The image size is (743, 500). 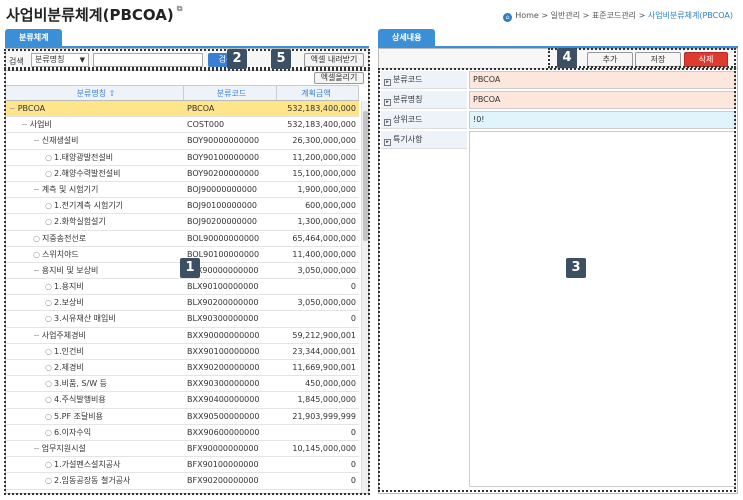 I want to click on table-row: − 신재생설비 BOY90000000000 26,300,000,000, so click(x=182, y=141).